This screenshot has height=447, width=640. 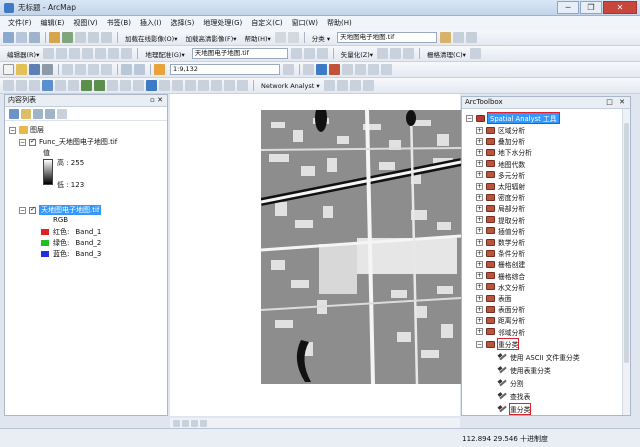 What do you see at coordinates (539, 357) in the screenshot?
I see `tool-reclass-ascii: 使用 ASCII 文件重分类` at bounding box center [539, 357].